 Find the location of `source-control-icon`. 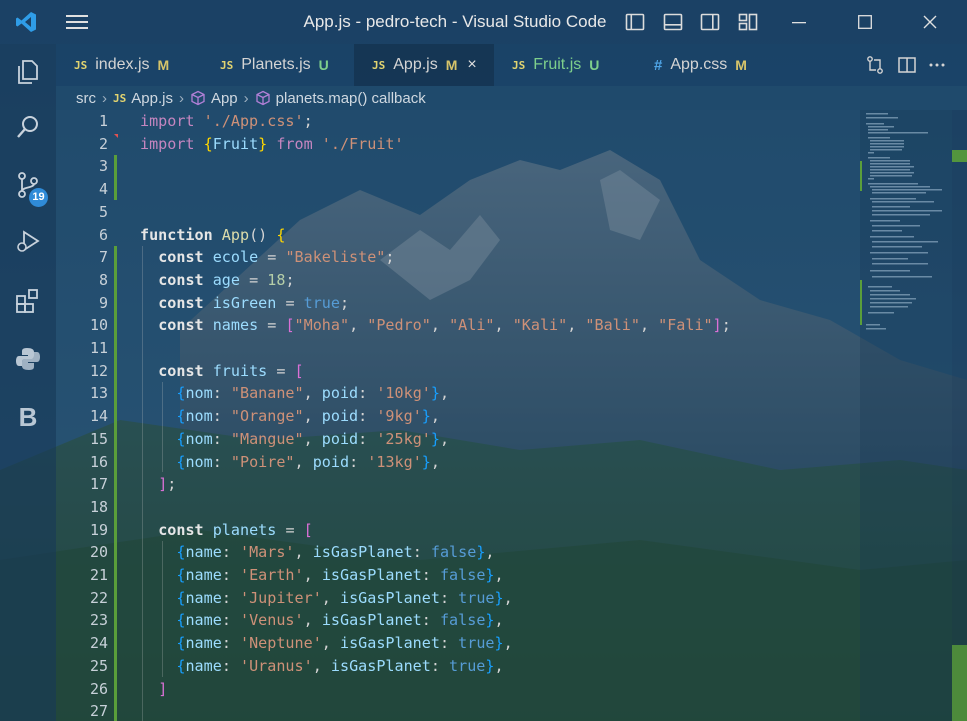

source-control-icon is located at coordinates (28, 185).